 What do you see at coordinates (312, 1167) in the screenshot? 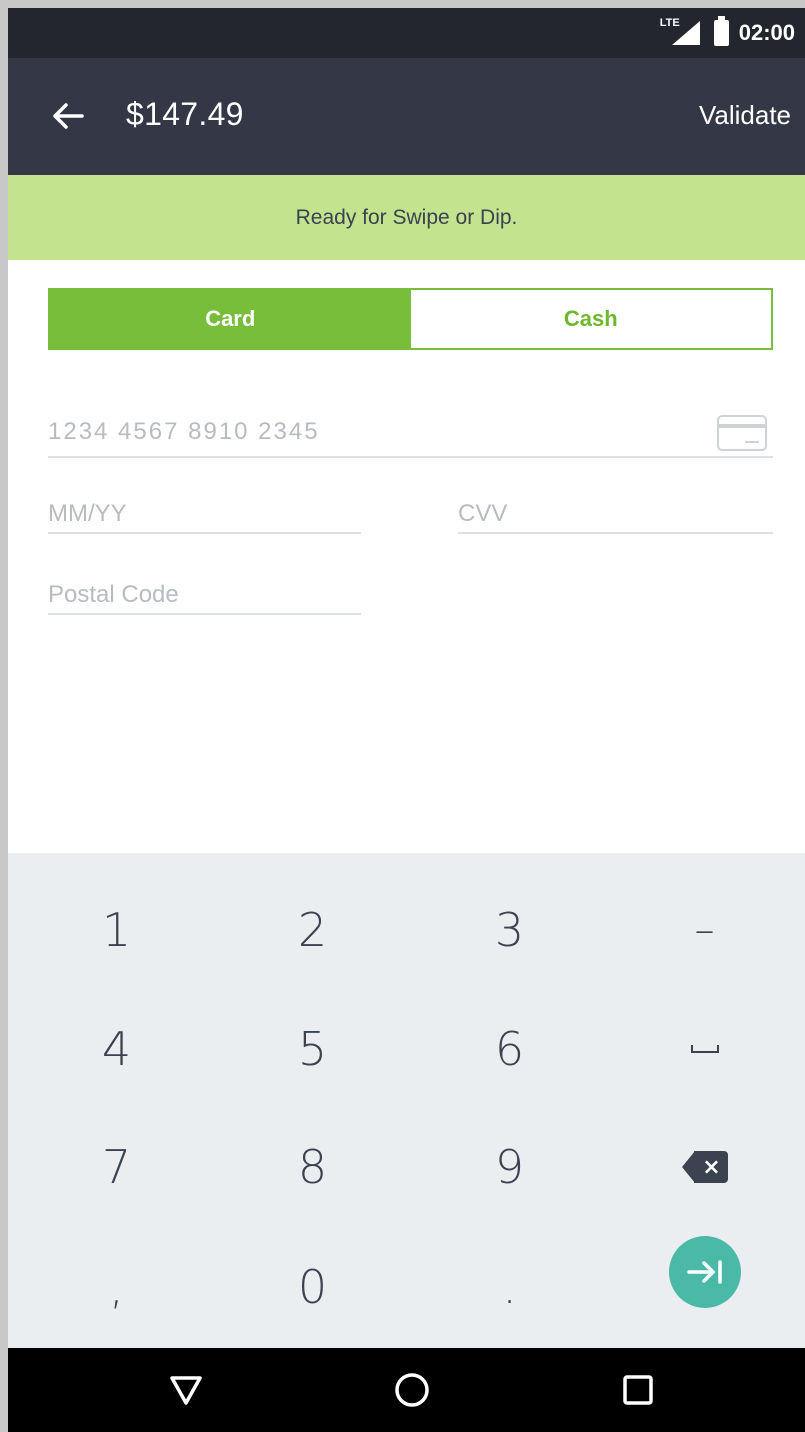
I see `key-8: 8` at bounding box center [312, 1167].